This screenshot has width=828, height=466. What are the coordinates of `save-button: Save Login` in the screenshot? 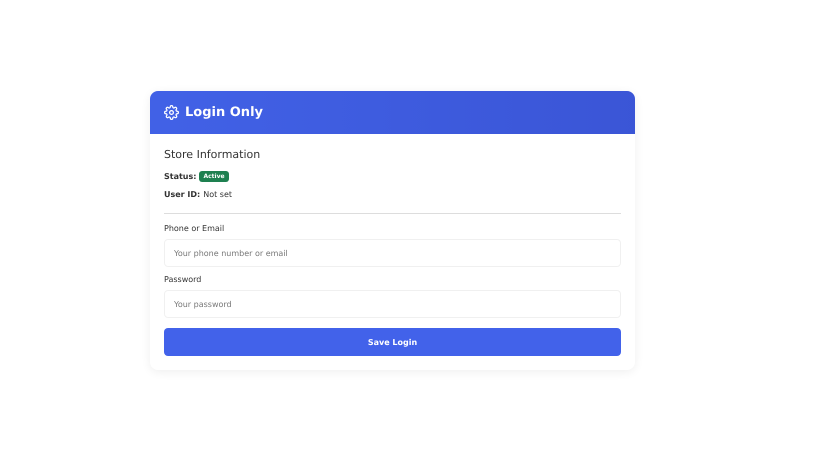 It's located at (392, 342).